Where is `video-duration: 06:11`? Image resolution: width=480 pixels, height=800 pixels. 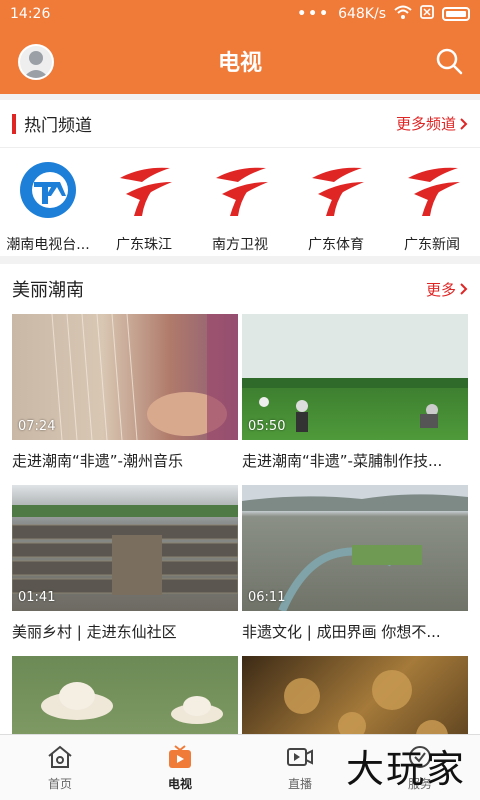
video-duration: 06:11 is located at coordinates (267, 597).